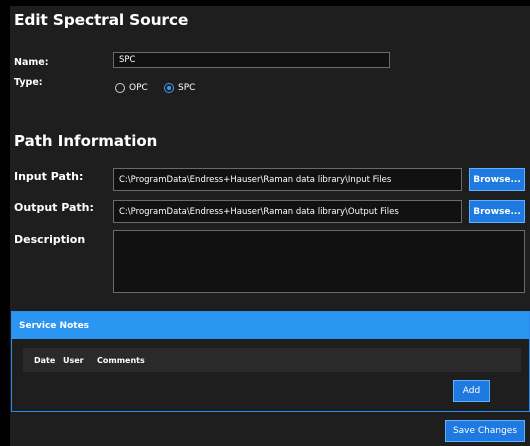 The width and height of the screenshot is (530, 446). Describe the element at coordinates (50, 239) in the screenshot. I see `description-label: Description` at that location.